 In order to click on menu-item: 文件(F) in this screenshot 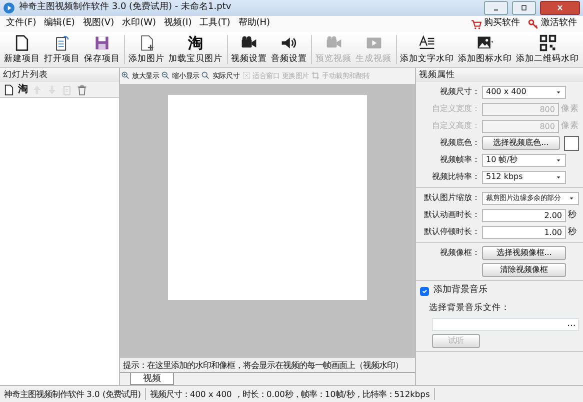, I will do `click(21, 24)`.